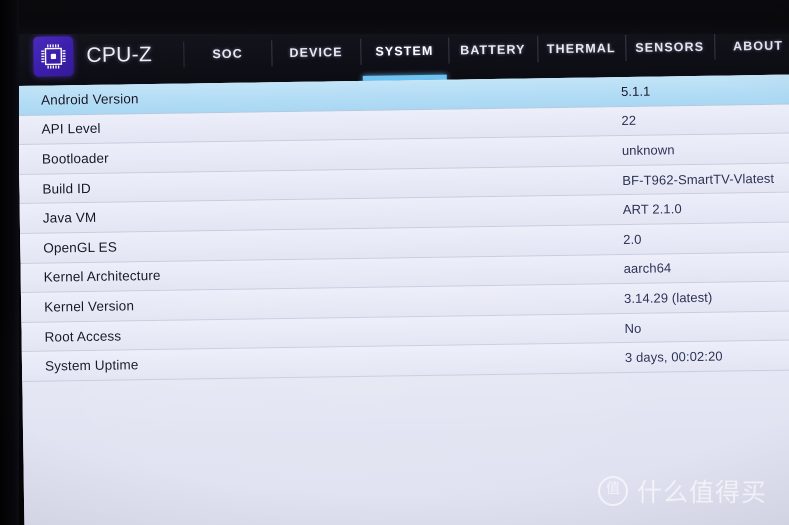 The width and height of the screenshot is (789, 525). Describe the element at coordinates (227, 54) in the screenshot. I see `tab-label: SOC` at that location.